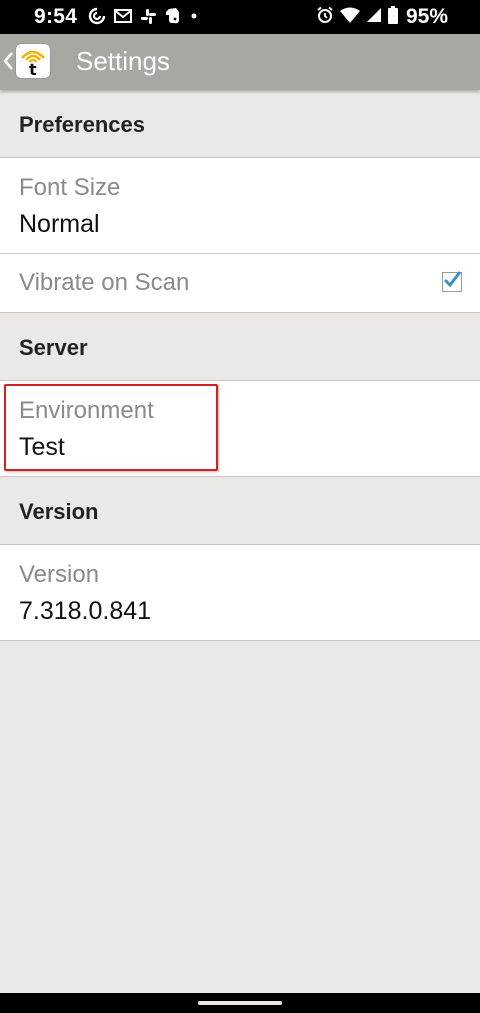  Describe the element at coordinates (325, 17) in the screenshot. I see `alarm-icon` at that location.